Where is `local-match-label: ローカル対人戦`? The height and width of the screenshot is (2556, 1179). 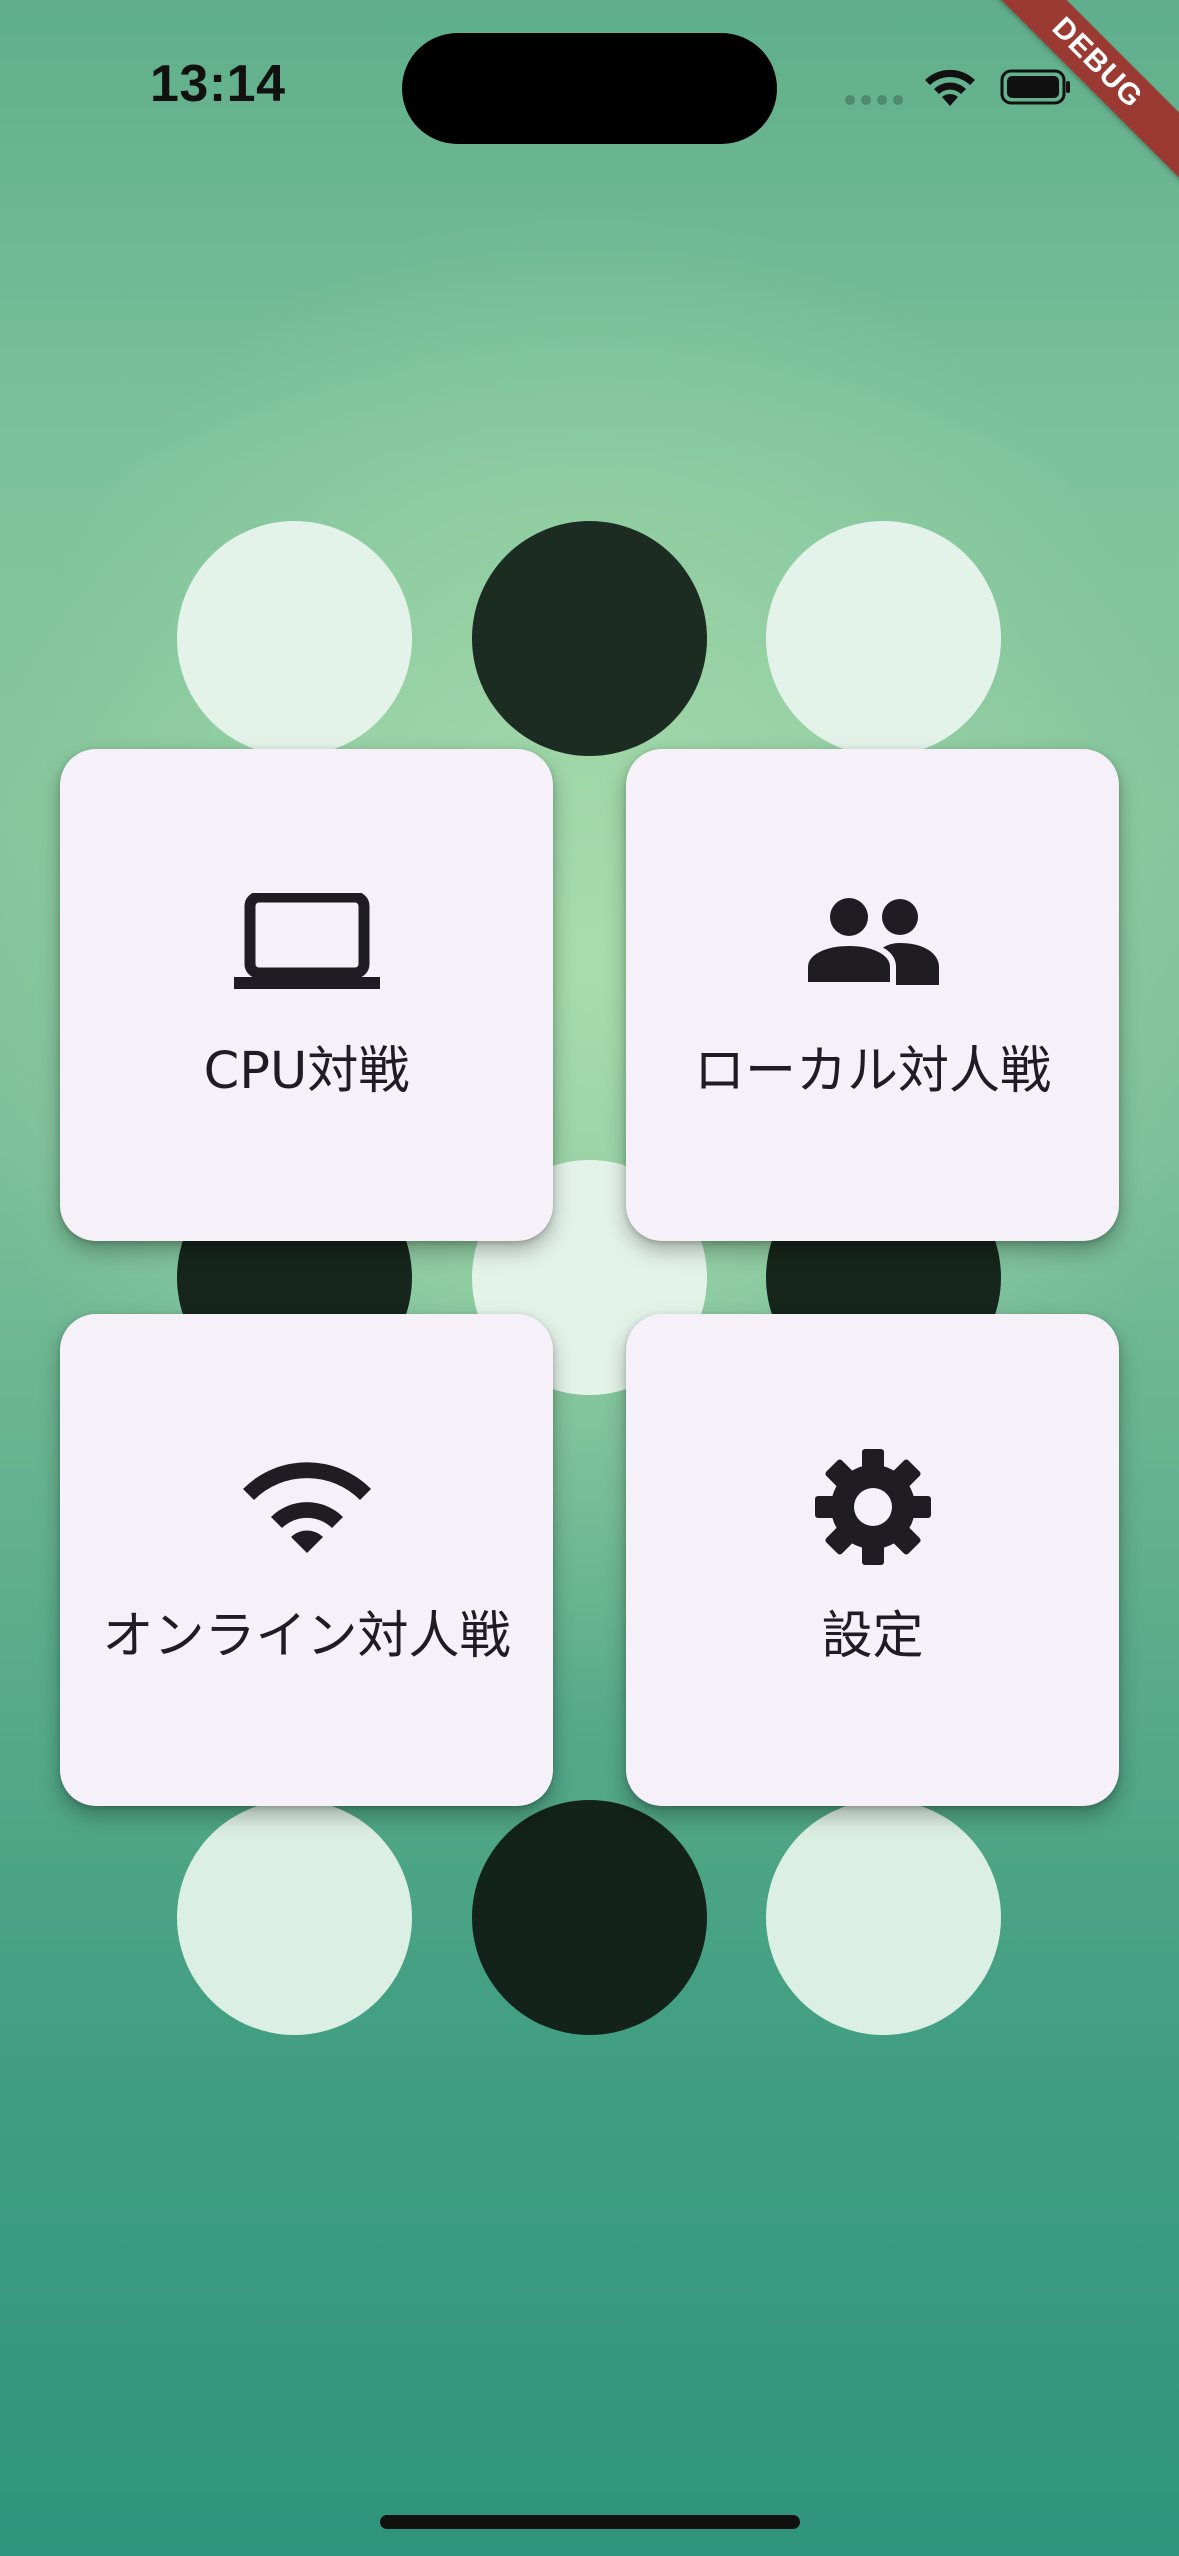 local-match-label: ローカル対人戦 is located at coordinates (872, 1071).